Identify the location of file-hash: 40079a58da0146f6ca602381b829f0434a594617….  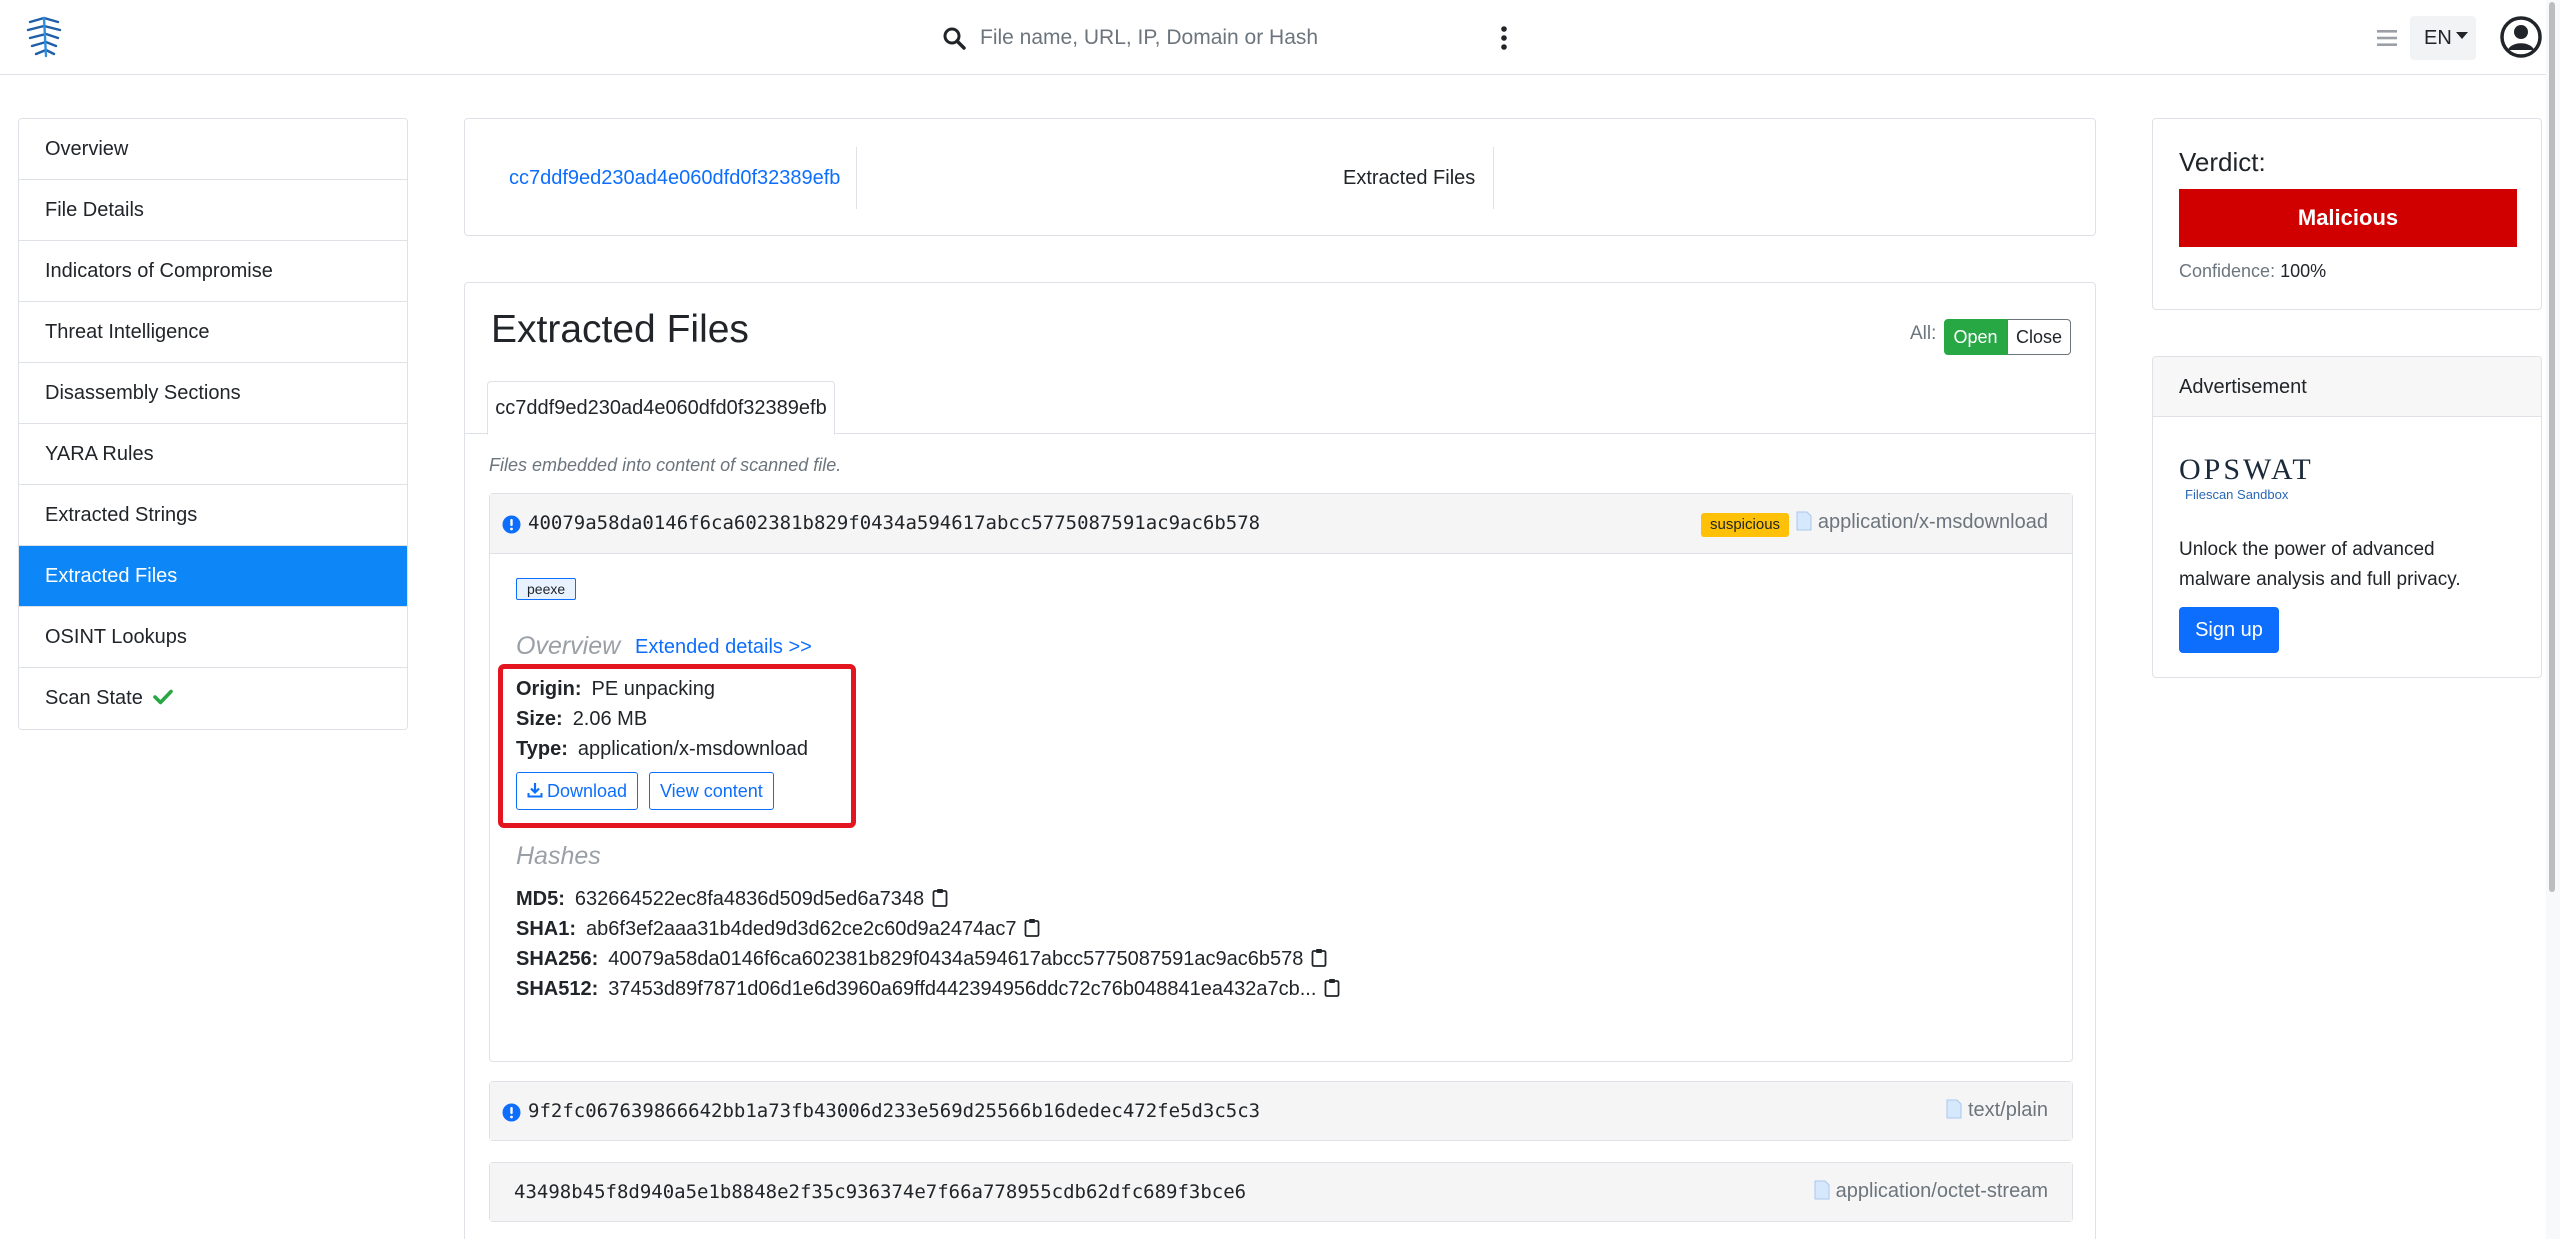
(894, 523).